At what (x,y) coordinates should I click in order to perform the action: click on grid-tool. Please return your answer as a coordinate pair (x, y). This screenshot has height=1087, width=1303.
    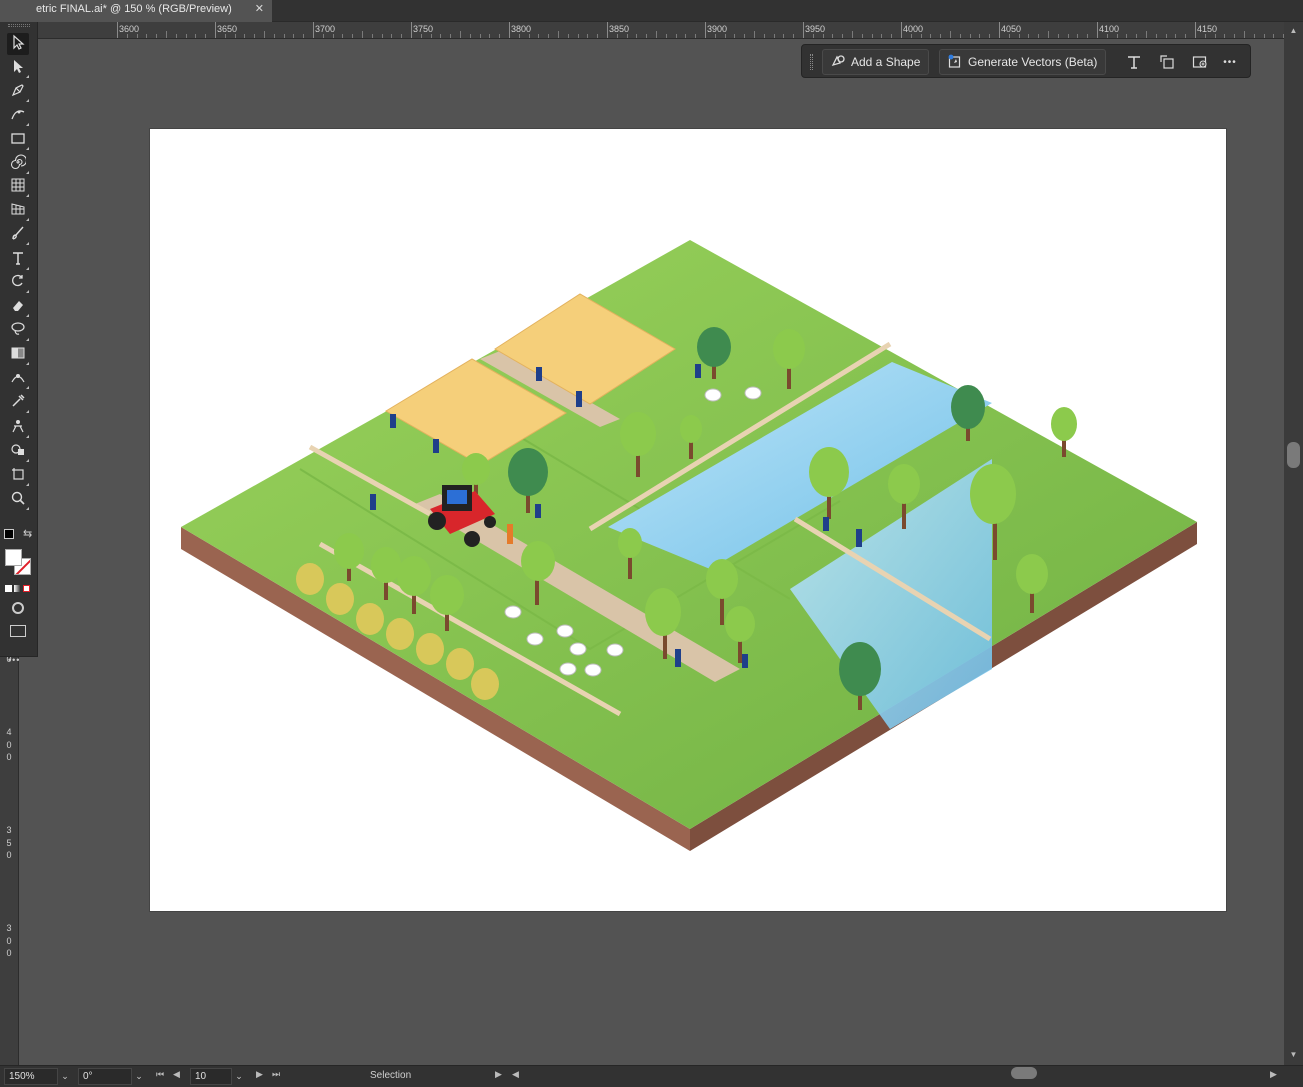
    Looking at the image, I should click on (18, 187).